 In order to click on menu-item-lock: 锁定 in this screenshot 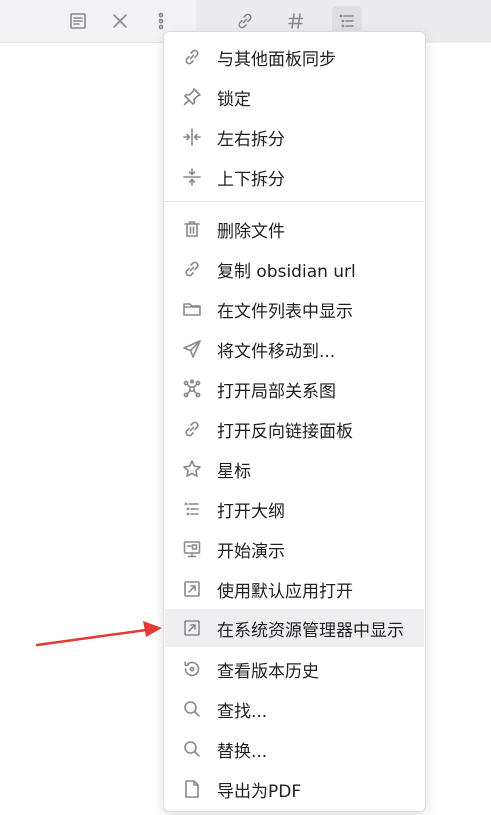, I will do `click(294, 97)`.